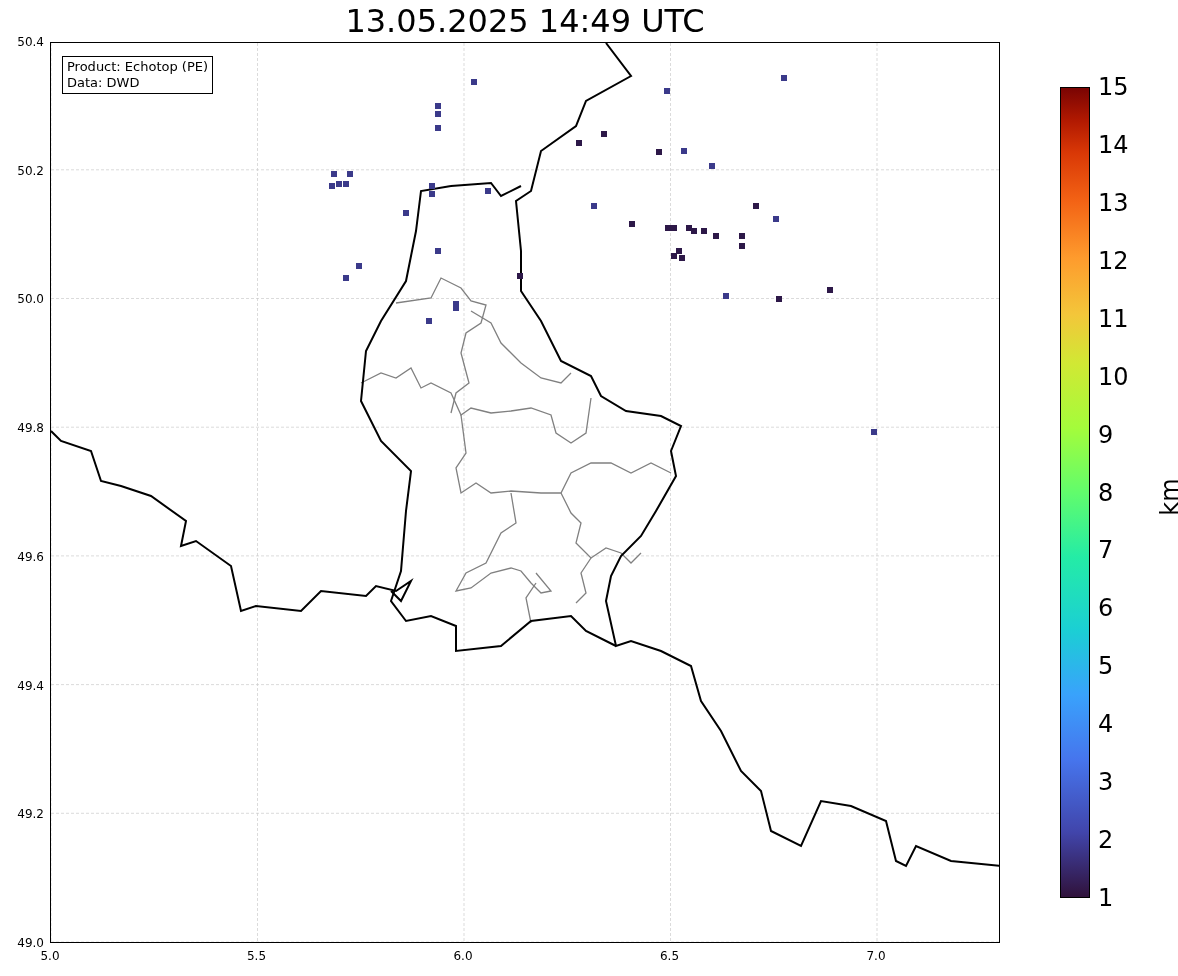 The width and height of the screenshot is (1178, 976). Describe the element at coordinates (1113, 260) in the screenshot. I see `colorbar-tick-label: 12` at that location.